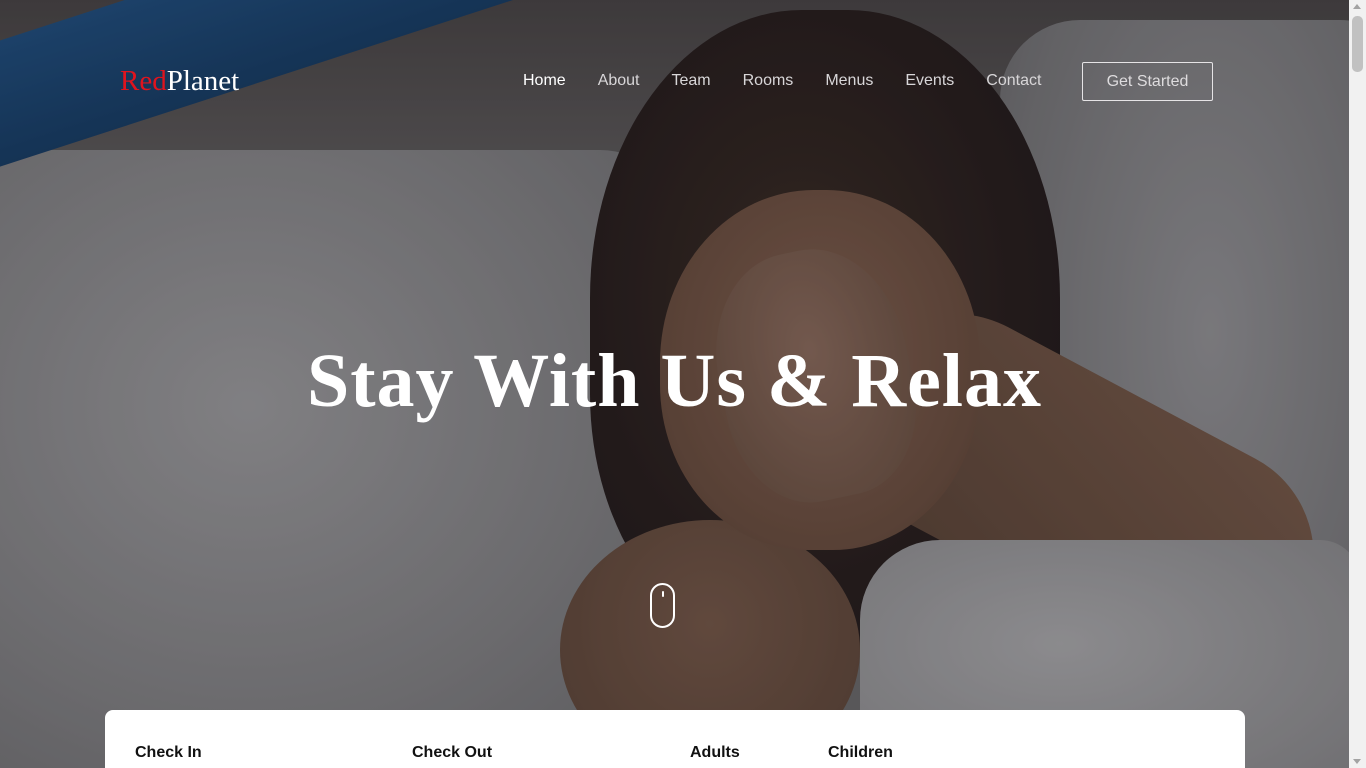 The height and width of the screenshot is (768, 1366). What do you see at coordinates (168, 752) in the screenshot?
I see `check-in-label: Check In` at bounding box center [168, 752].